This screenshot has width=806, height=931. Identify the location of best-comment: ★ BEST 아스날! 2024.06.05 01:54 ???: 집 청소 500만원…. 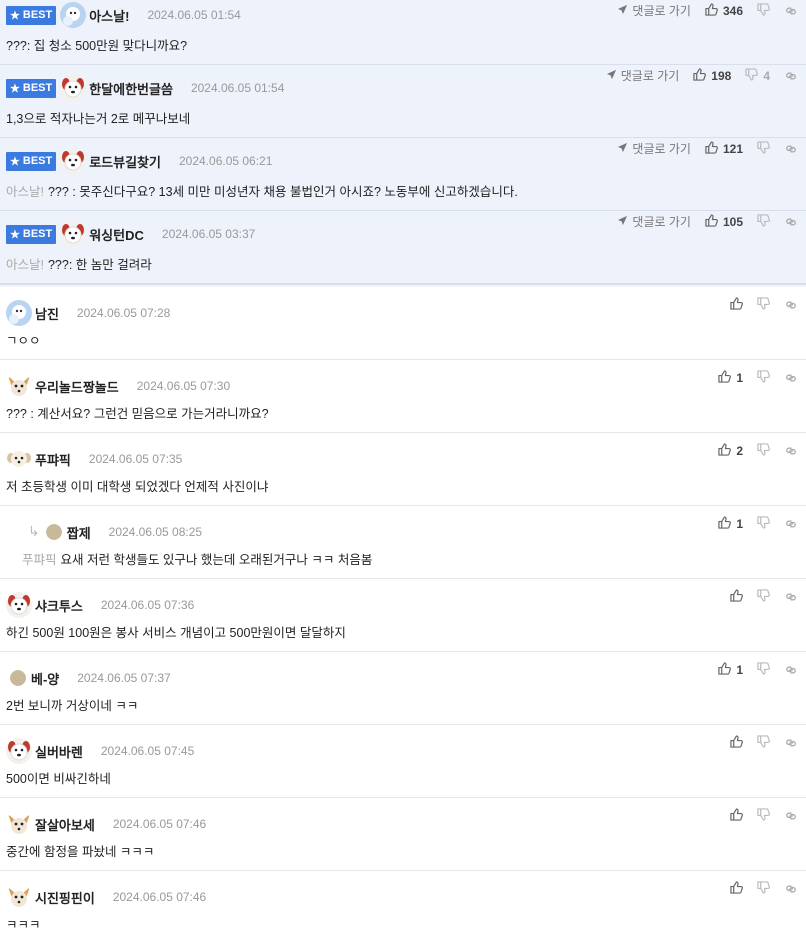
(403, 32).